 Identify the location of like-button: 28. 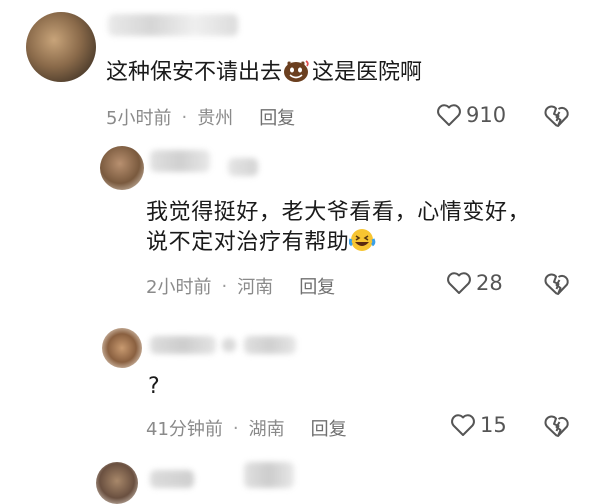
(474, 283).